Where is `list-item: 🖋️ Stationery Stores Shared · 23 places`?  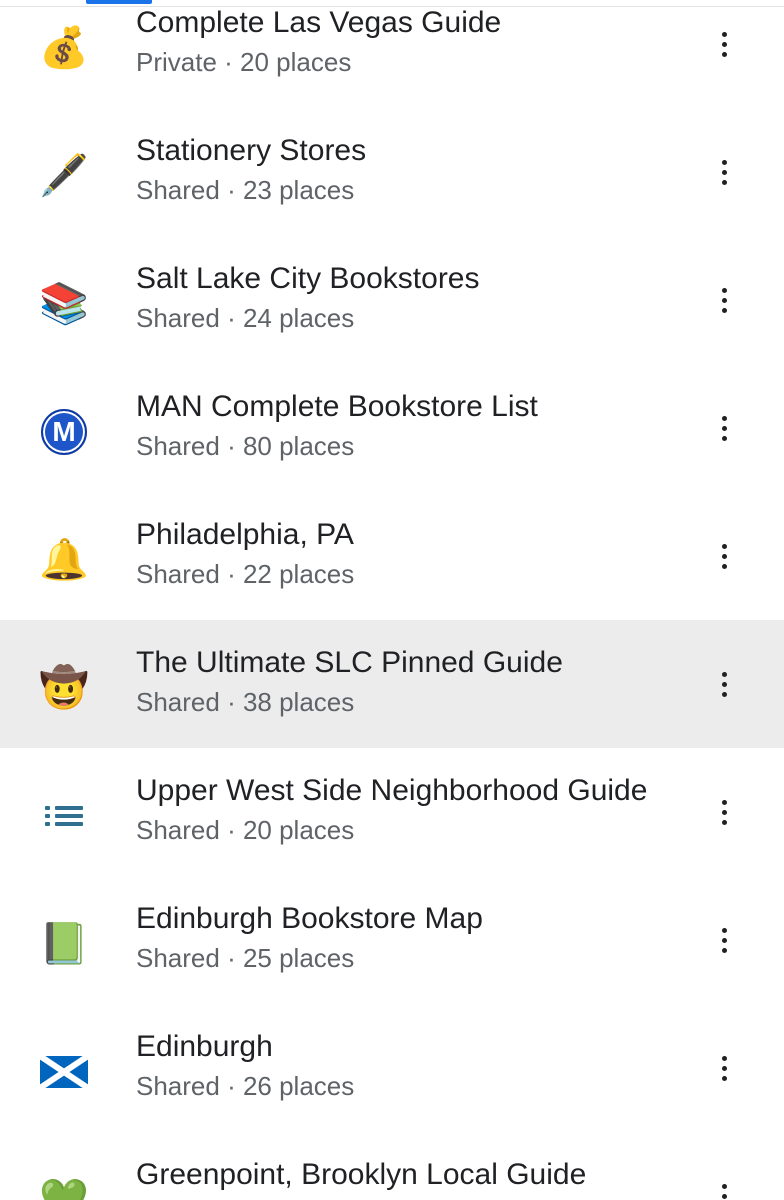 list-item: 🖋️ Stationery Stores Shared · 23 places is located at coordinates (392, 172).